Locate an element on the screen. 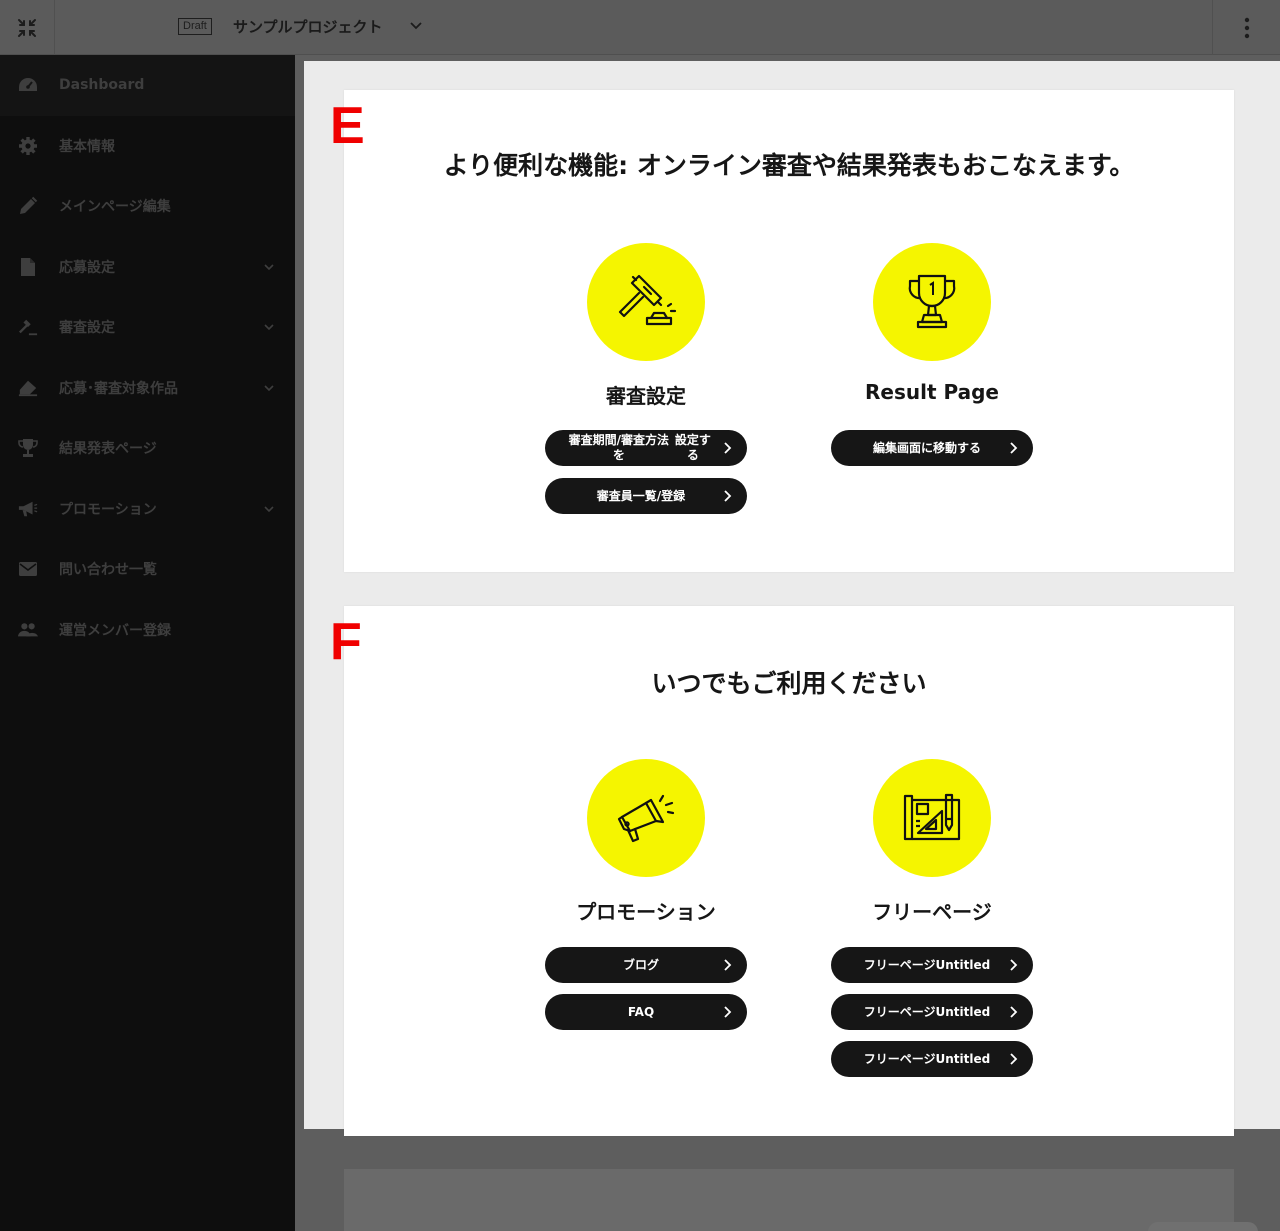  dashboard-gauge-icon is located at coordinates (28, 85).